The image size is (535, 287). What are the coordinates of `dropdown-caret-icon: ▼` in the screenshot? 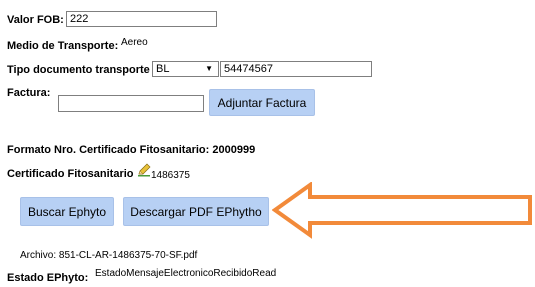 It's located at (209, 68).